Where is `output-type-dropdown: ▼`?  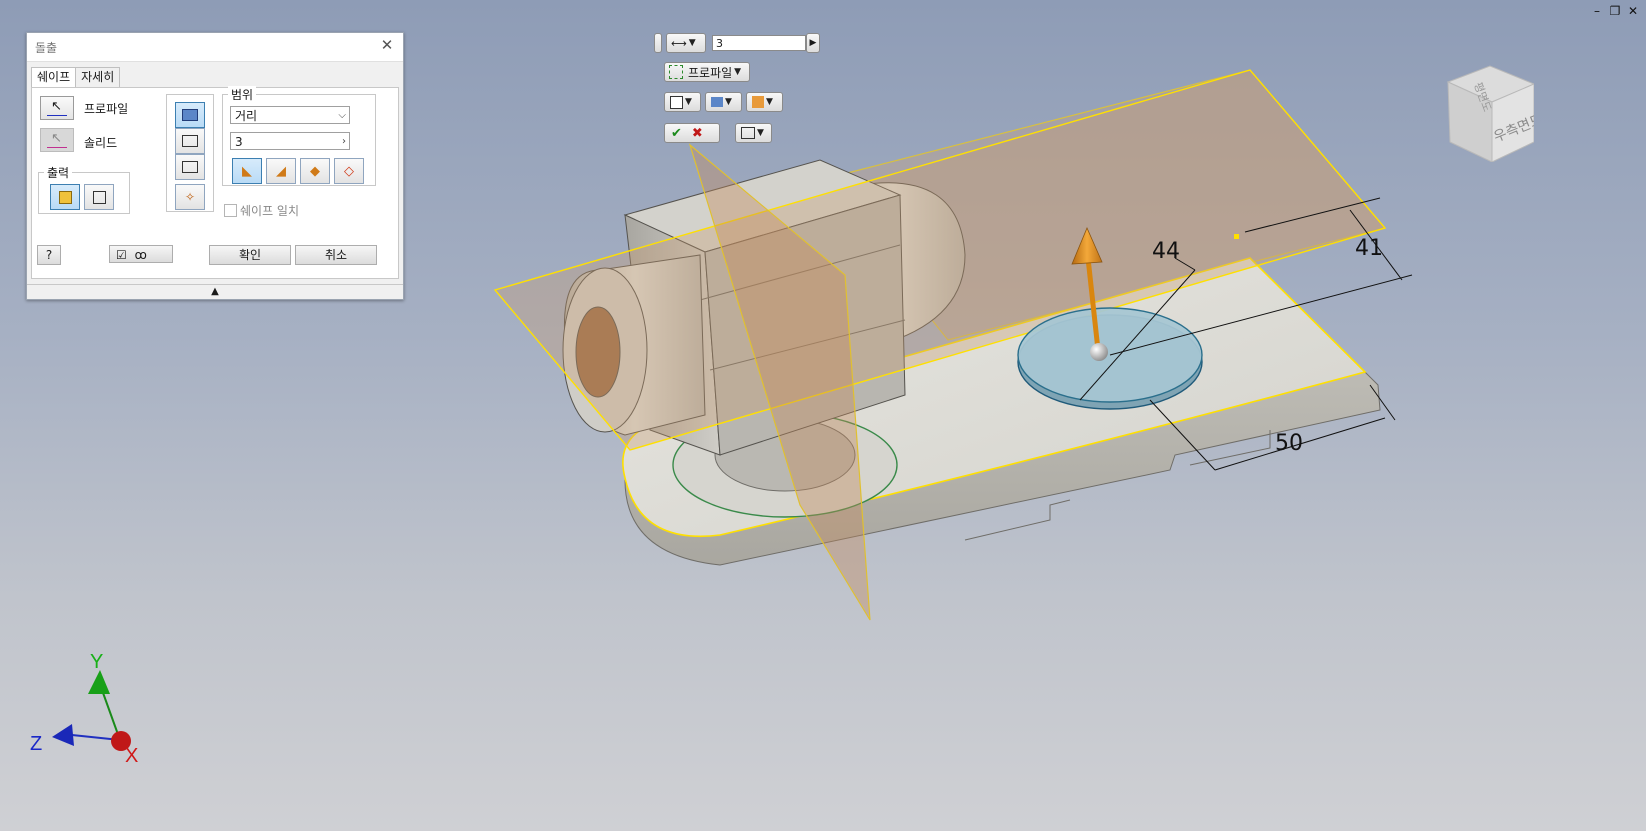
output-type-dropdown: ▼ is located at coordinates (682, 102).